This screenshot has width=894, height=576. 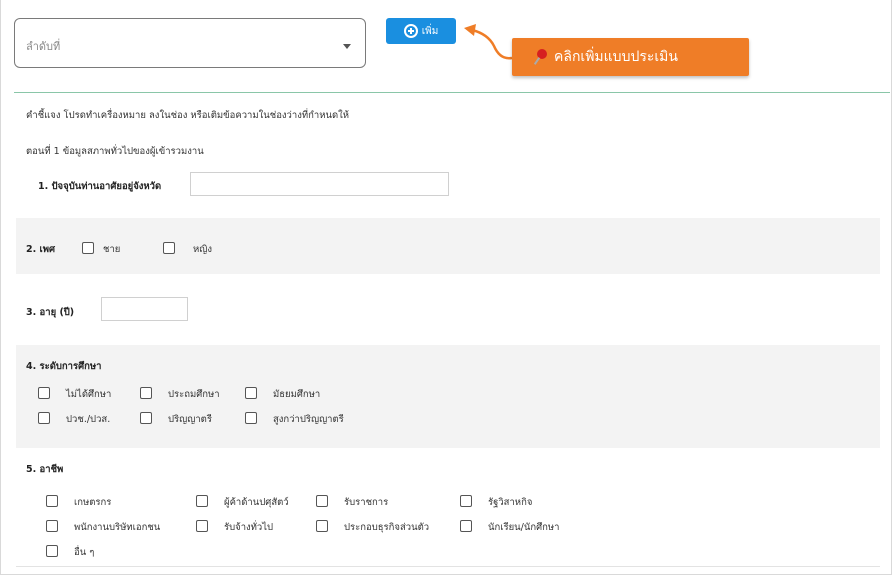 What do you see at coordinates (347, 46) in the screenshot?
I see `chevron-down-icon` at bounding box center [347, 46].